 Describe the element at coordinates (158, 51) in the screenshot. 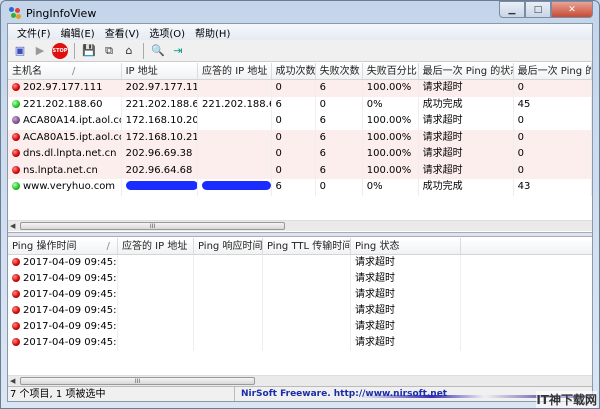

I see `find-icon: 🔍` at that location.